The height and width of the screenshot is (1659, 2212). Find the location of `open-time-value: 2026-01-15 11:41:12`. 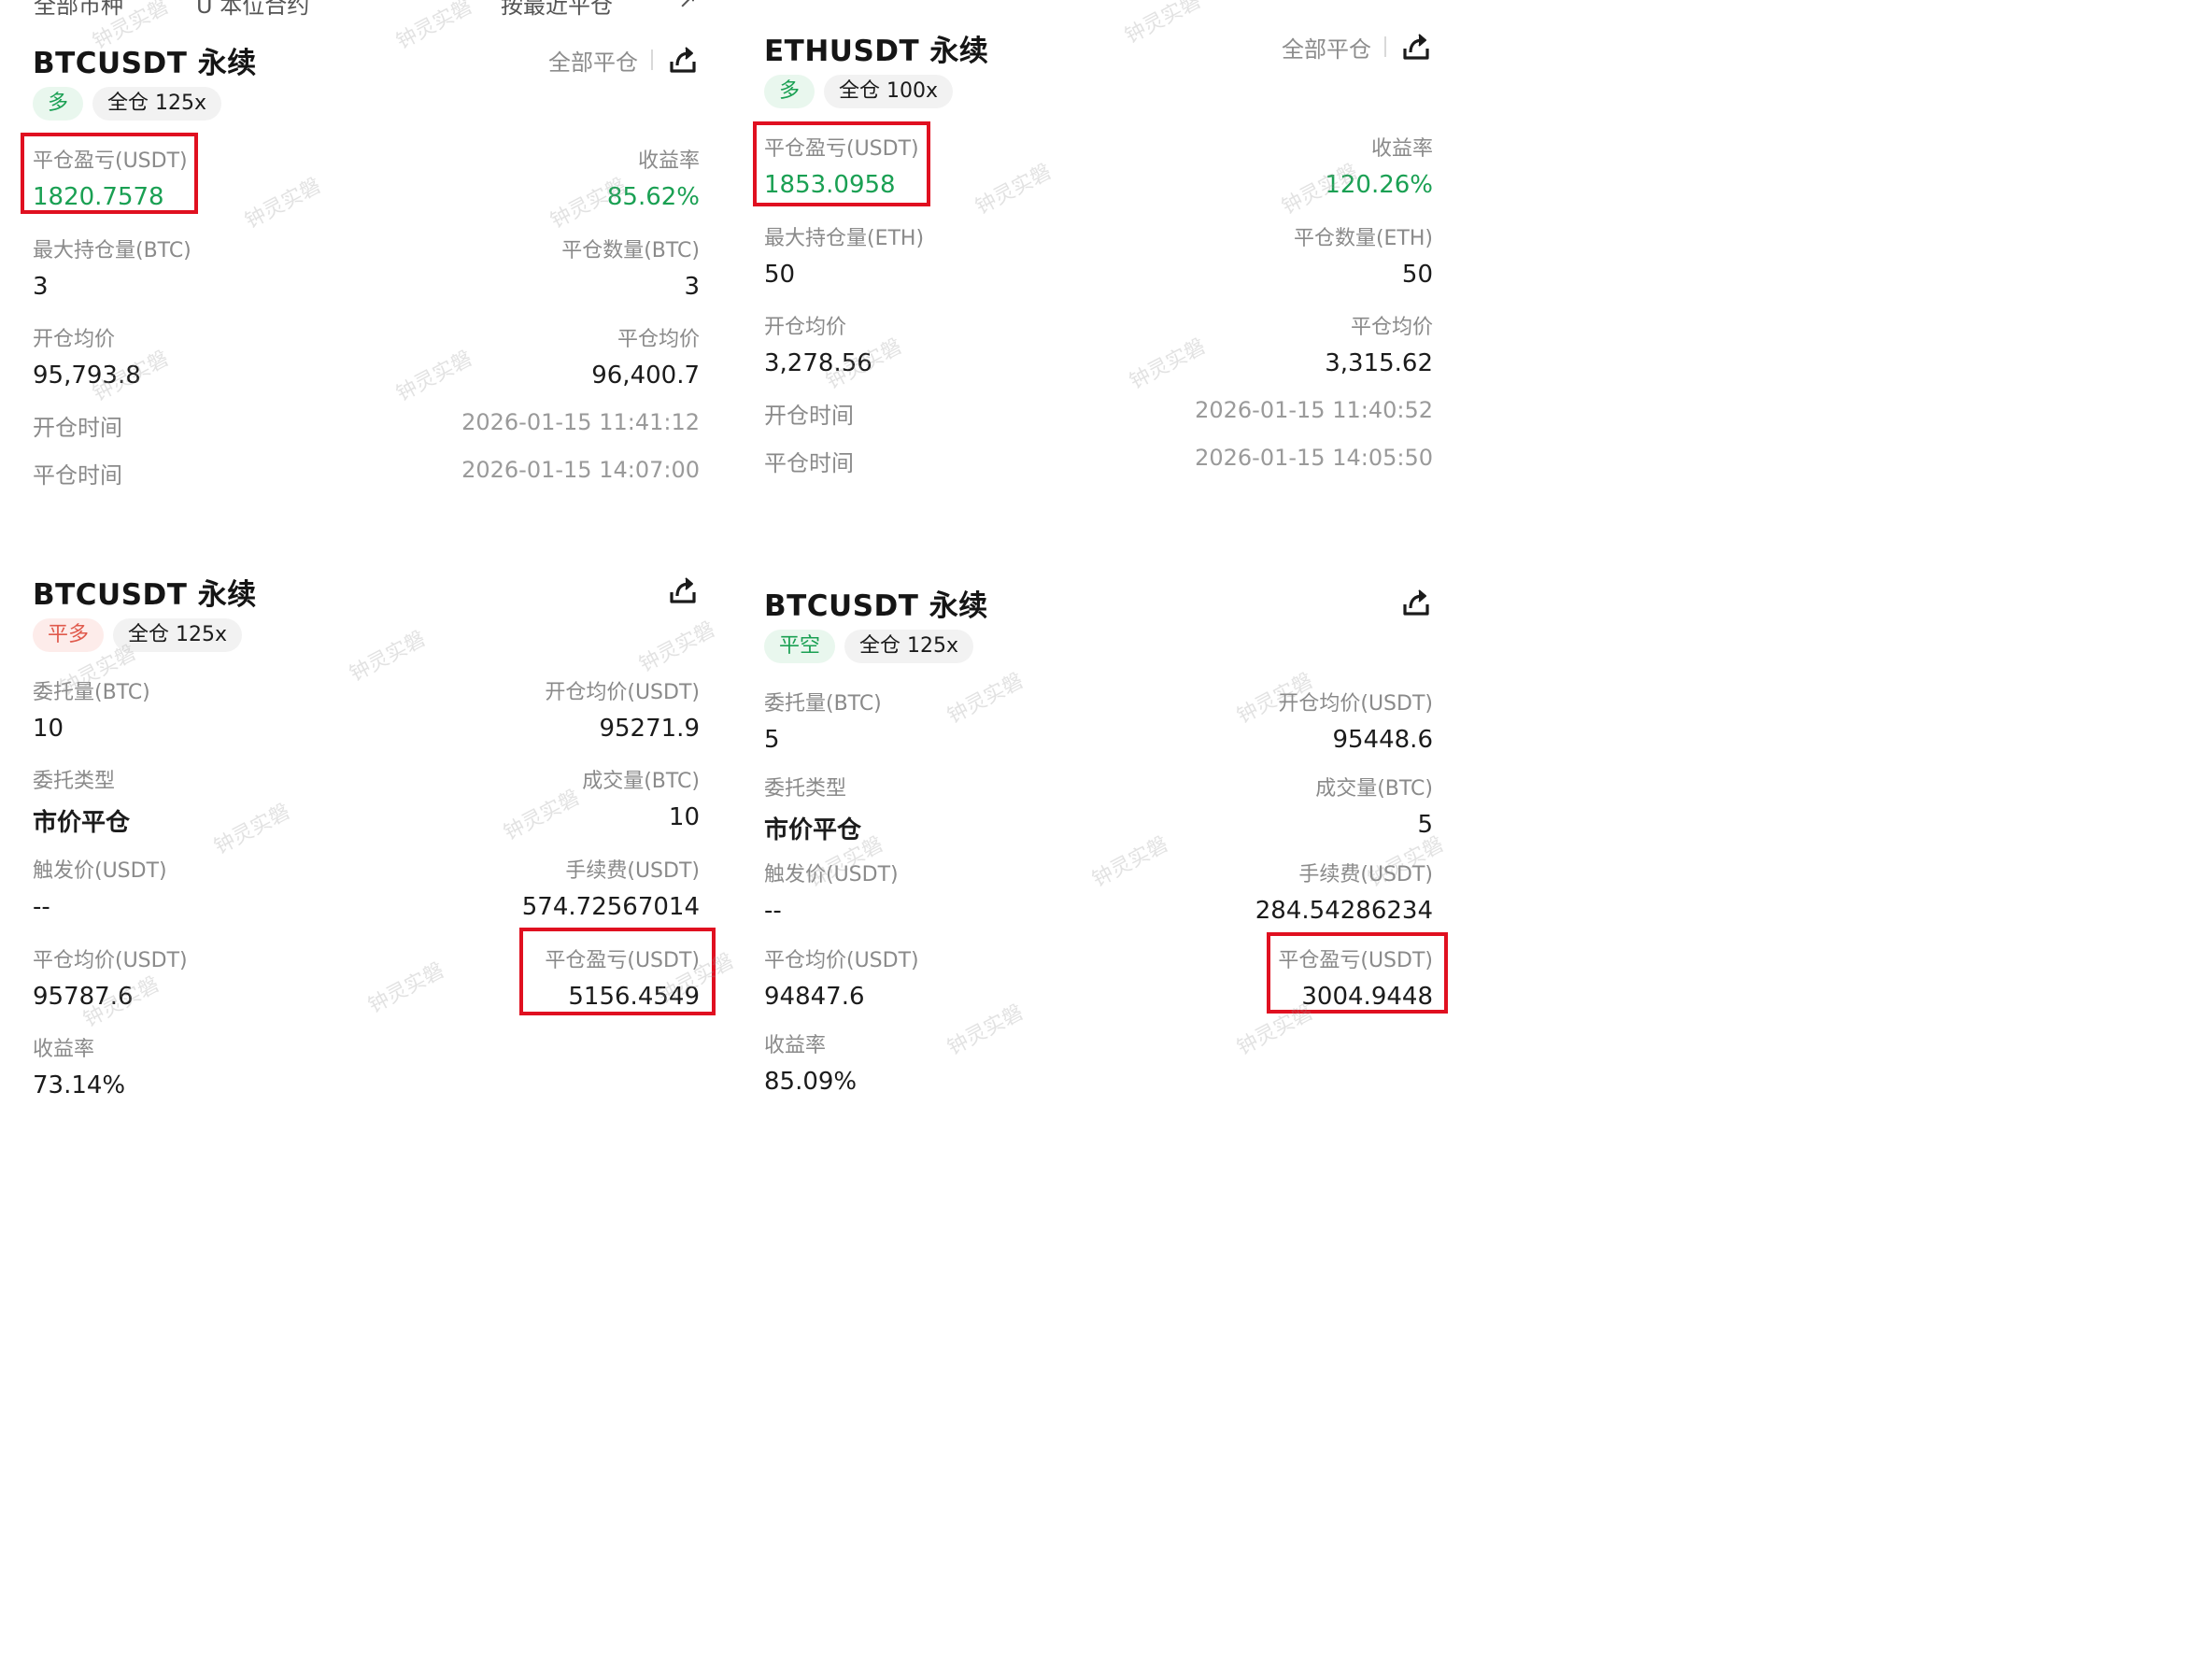

open-time-value: 2026-01-15 11:41:12 is located at coordinates (580, 422).